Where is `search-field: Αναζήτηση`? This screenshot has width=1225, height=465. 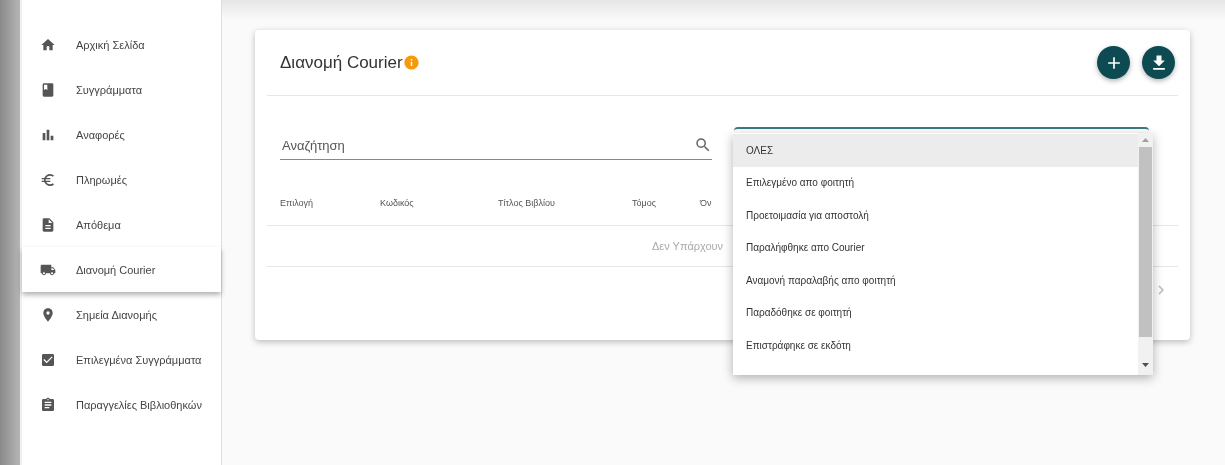 search-field: Αναζήτηση is located at coordinates (487, 145).